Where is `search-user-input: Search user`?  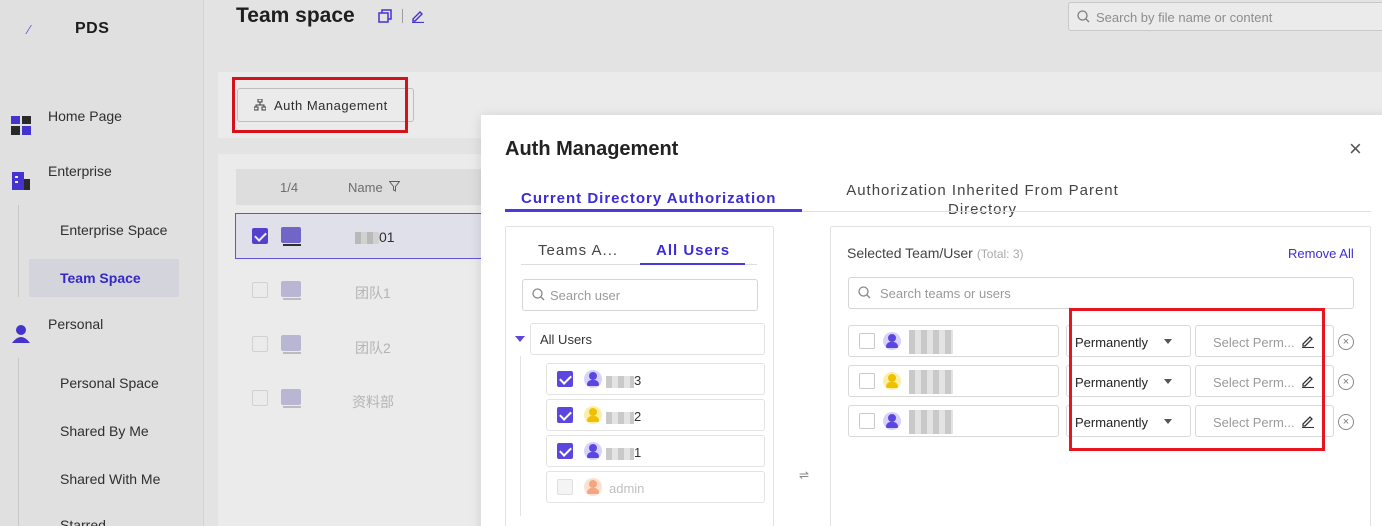
search-user-input: Search user is located at coordinates (640, 295).